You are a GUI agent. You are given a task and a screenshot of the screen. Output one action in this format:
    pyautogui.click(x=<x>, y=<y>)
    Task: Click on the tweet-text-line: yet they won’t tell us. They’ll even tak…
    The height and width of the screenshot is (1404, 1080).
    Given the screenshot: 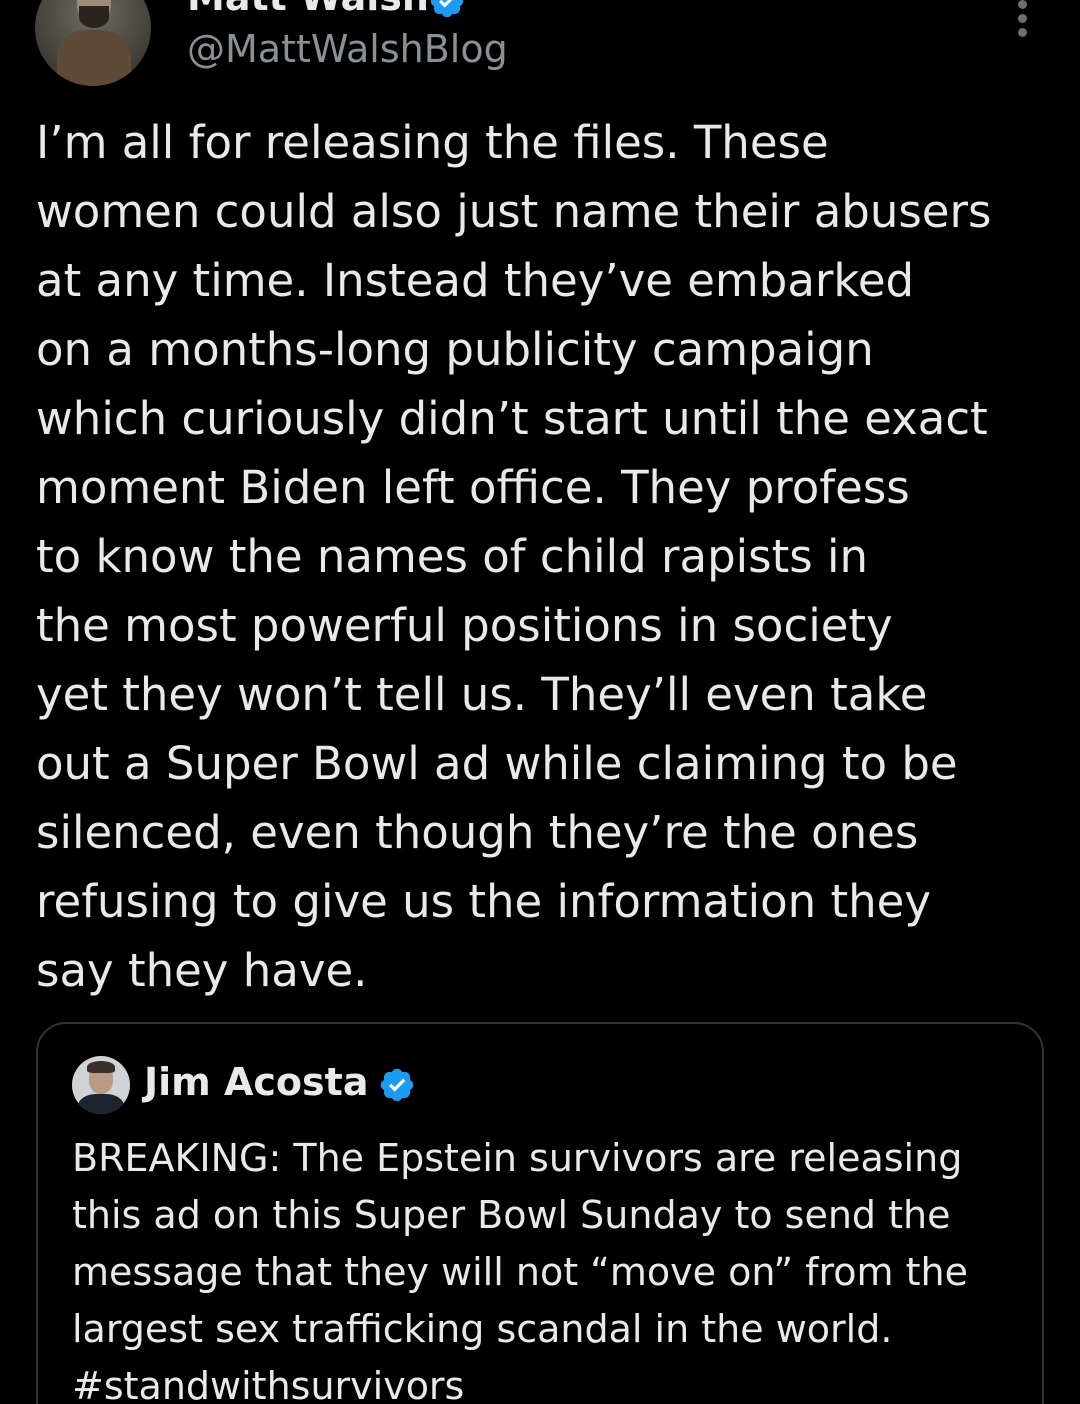 What is the action you would take?
    pyautogui.click(x=482, y=694)
    